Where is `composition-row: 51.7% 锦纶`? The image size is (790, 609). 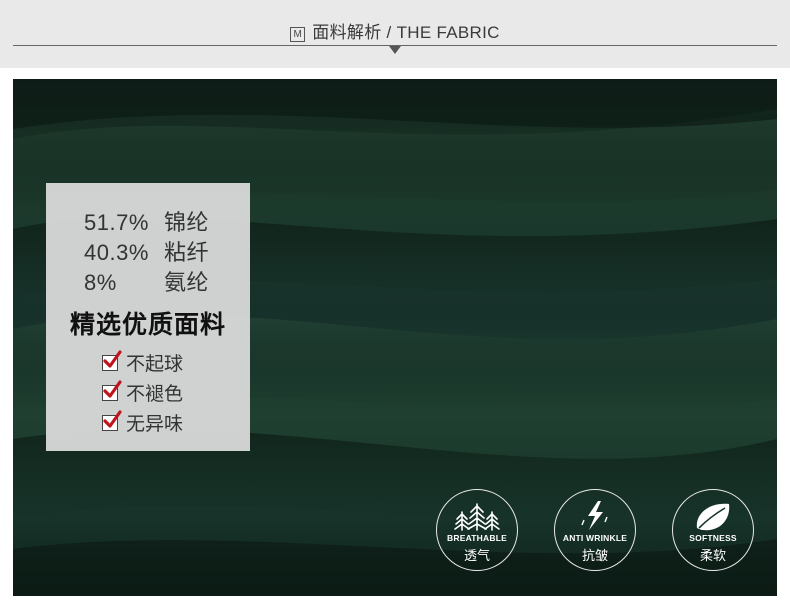
composition-row: 51.7% 锦纶 is located at coordinates (146, 221).